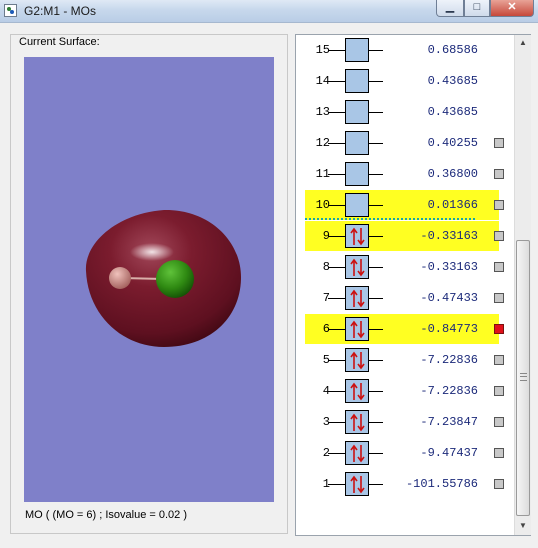 The width and height of the screenshot is (538, 548). What do you see at coordinates (449, 329) in the screenshot?
I see `mo-energy-value: -0.84773` at bounding box center [449, 329].